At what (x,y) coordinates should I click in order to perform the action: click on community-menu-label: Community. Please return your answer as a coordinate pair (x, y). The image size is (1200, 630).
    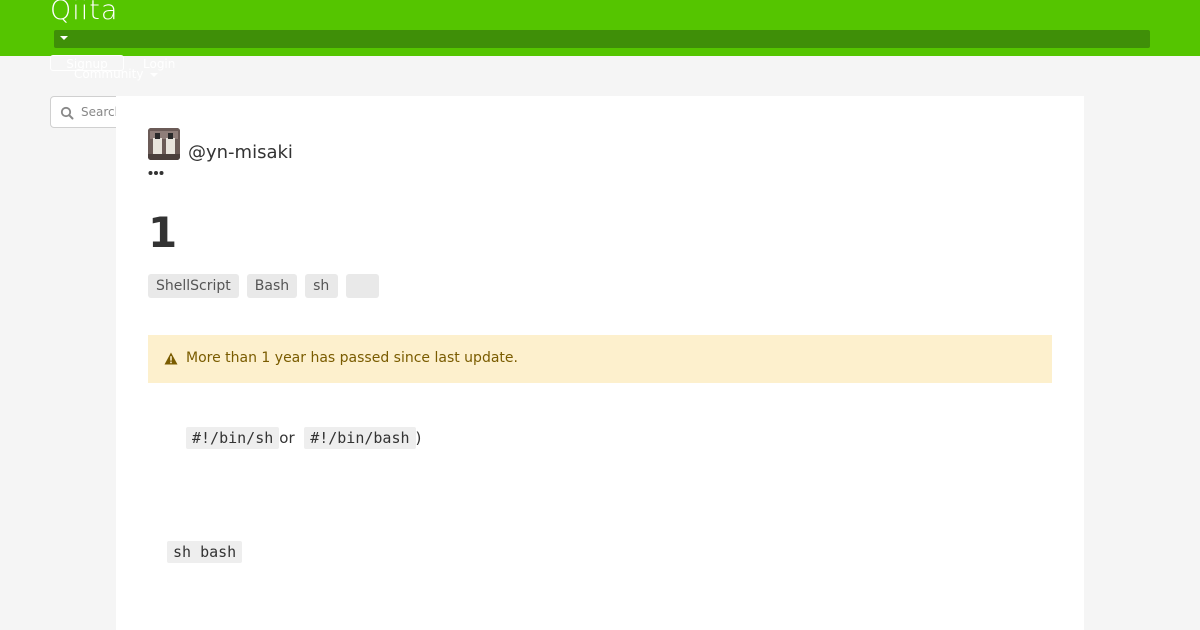
    Looking at the image, I should click on (108, 74).